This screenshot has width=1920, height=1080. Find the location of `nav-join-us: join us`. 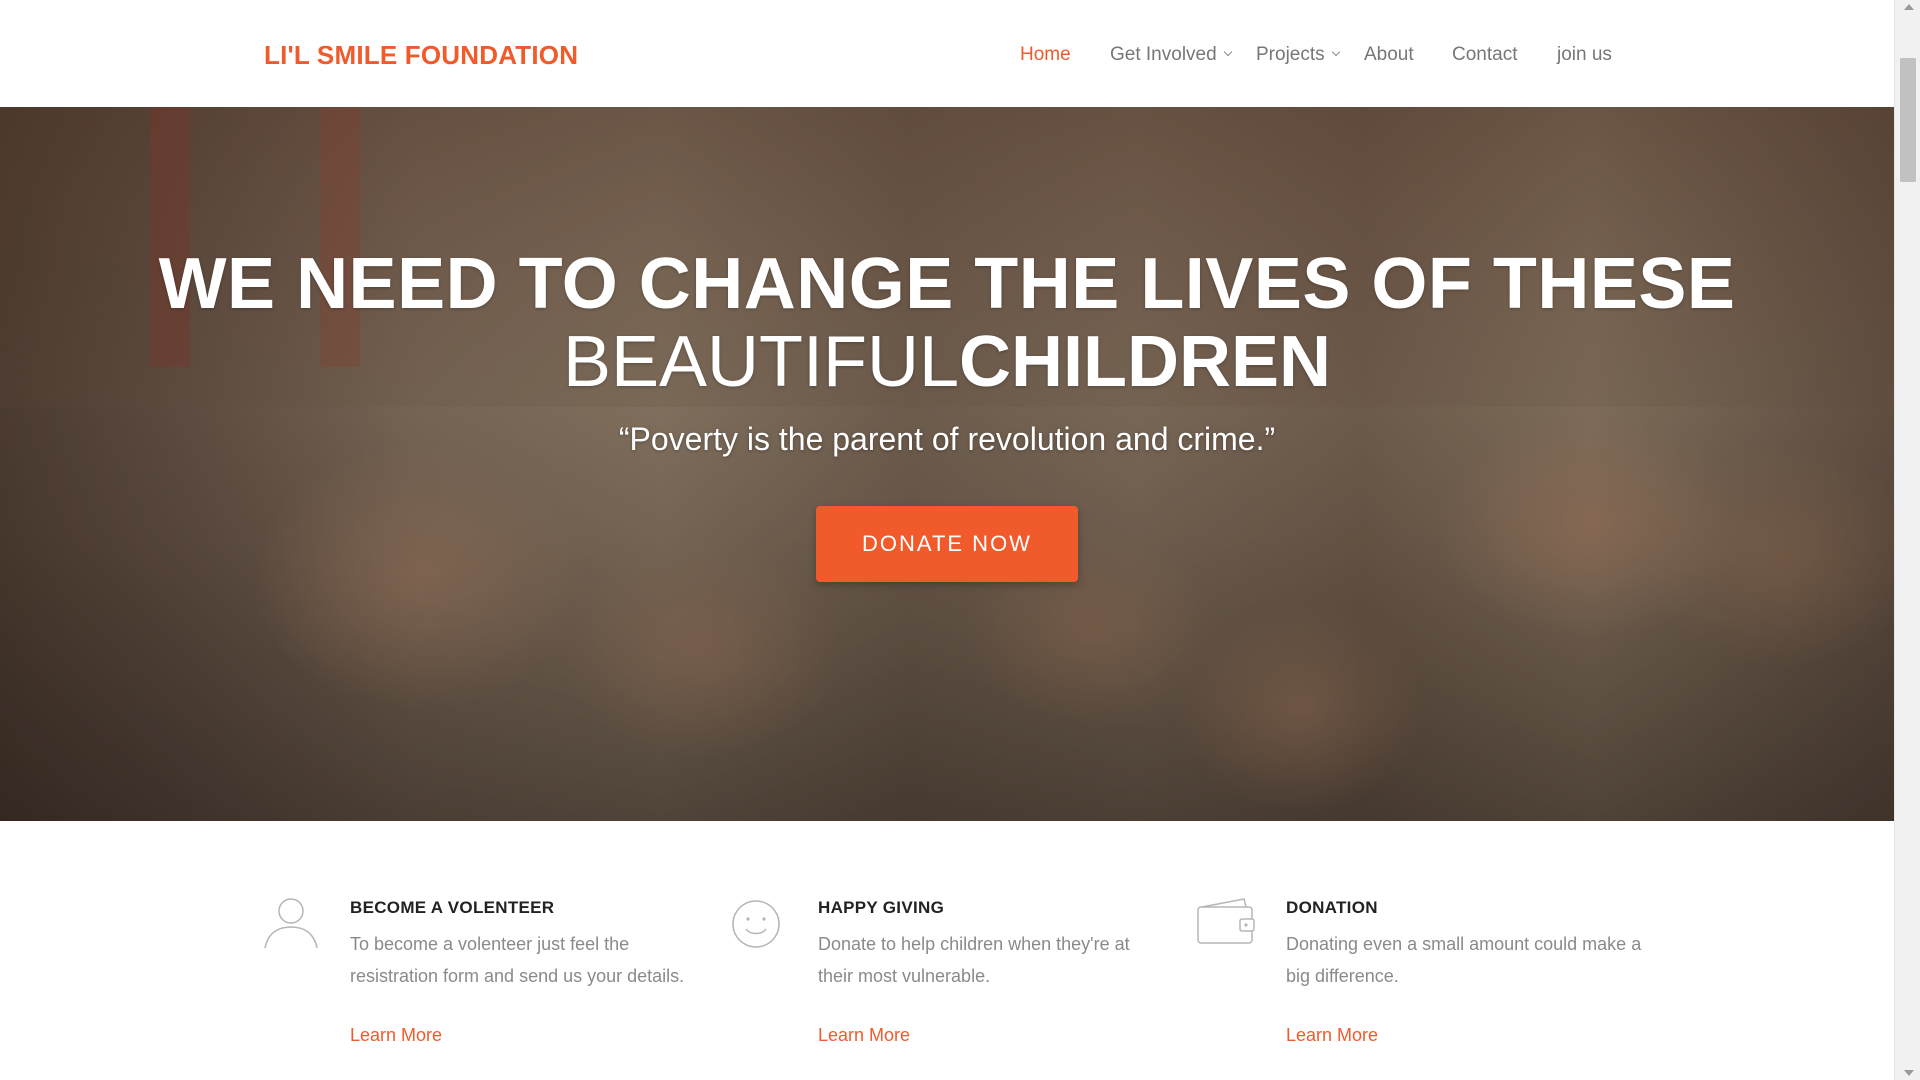

nav-join-us: join us is located at coordinates (1584, 55).